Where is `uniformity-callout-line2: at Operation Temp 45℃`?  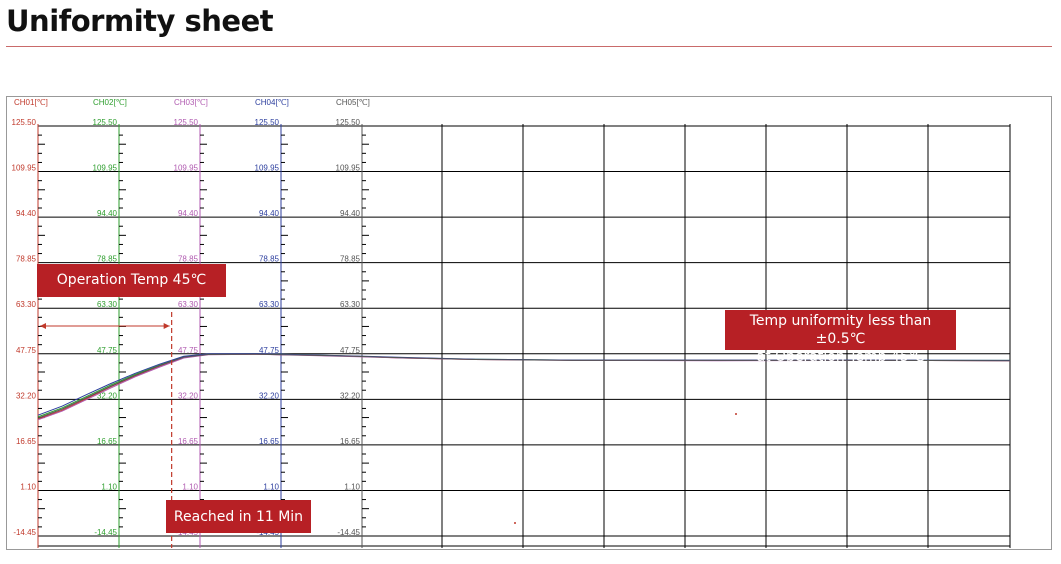 uniformity-callout-line2: at Operation Temp 45℃ is located at coordinates (840, 357).